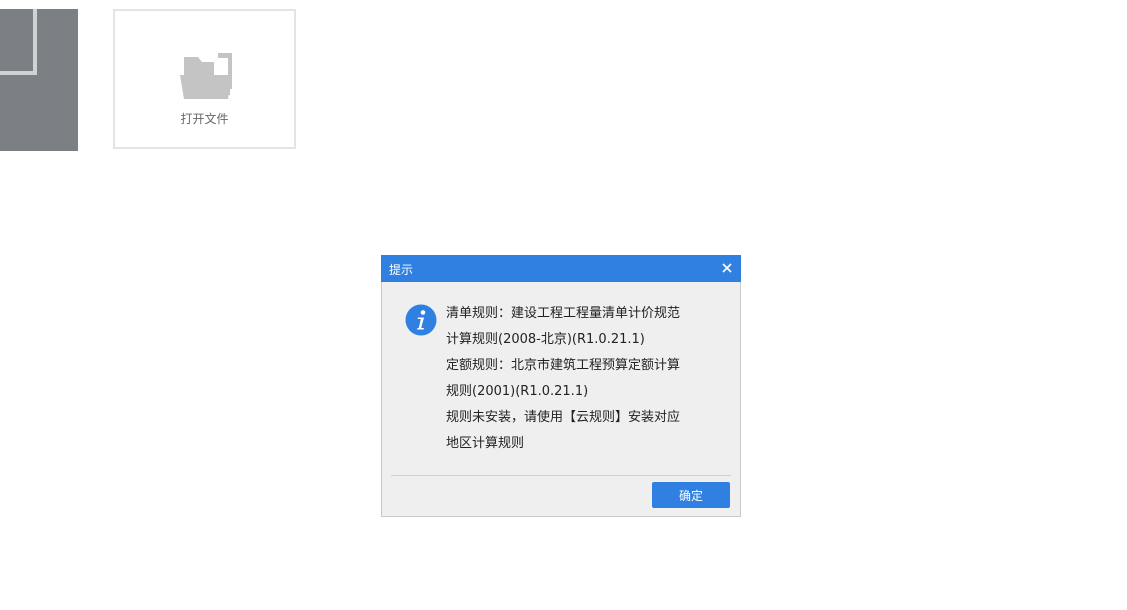 The width and height of the screenshot is (1127, 610). What do you see at coordinates (485, 443) in the screenshot?
I see `message-line: 地区计算规则` at bounding box center [485, 443].